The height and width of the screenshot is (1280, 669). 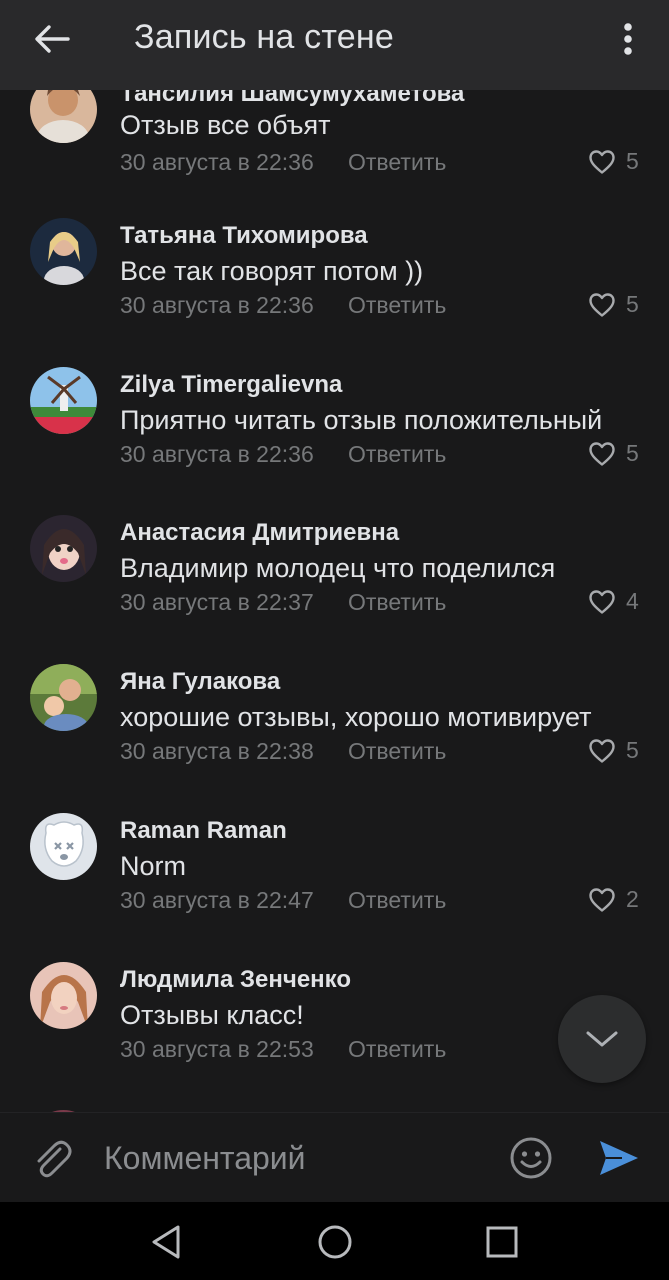 What do you see at coordinates (361, 420) in the screenshot?
I see `comment-text: Приятно читать отзыв положительный` at bounding box center [361, 420].